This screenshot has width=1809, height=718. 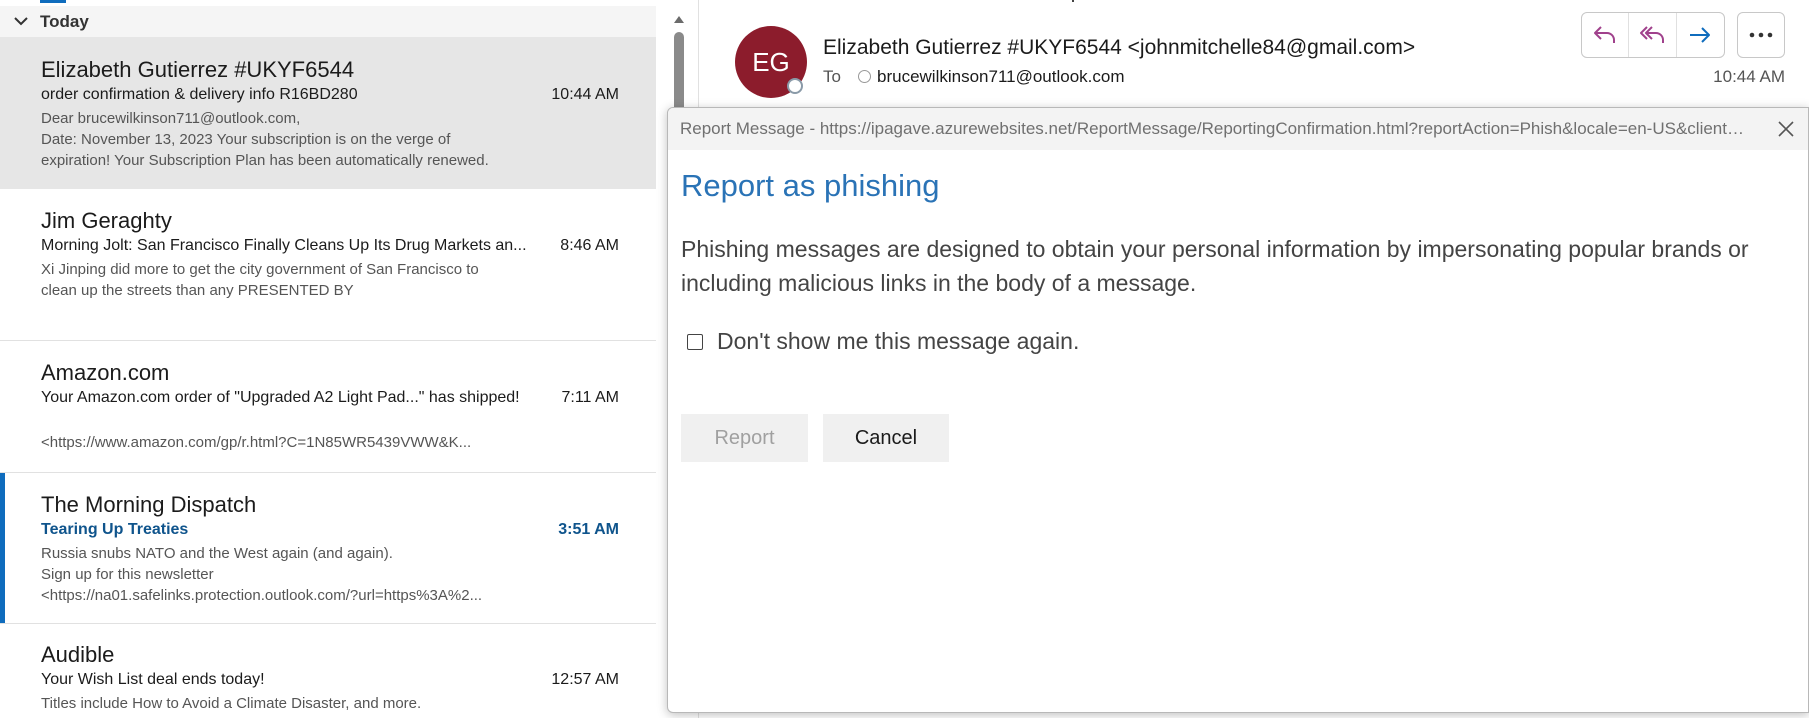 What do you see at coordinates (795, 86) in the screenshot?
I see `presence-status-icon` at bounding box center [795, 86].